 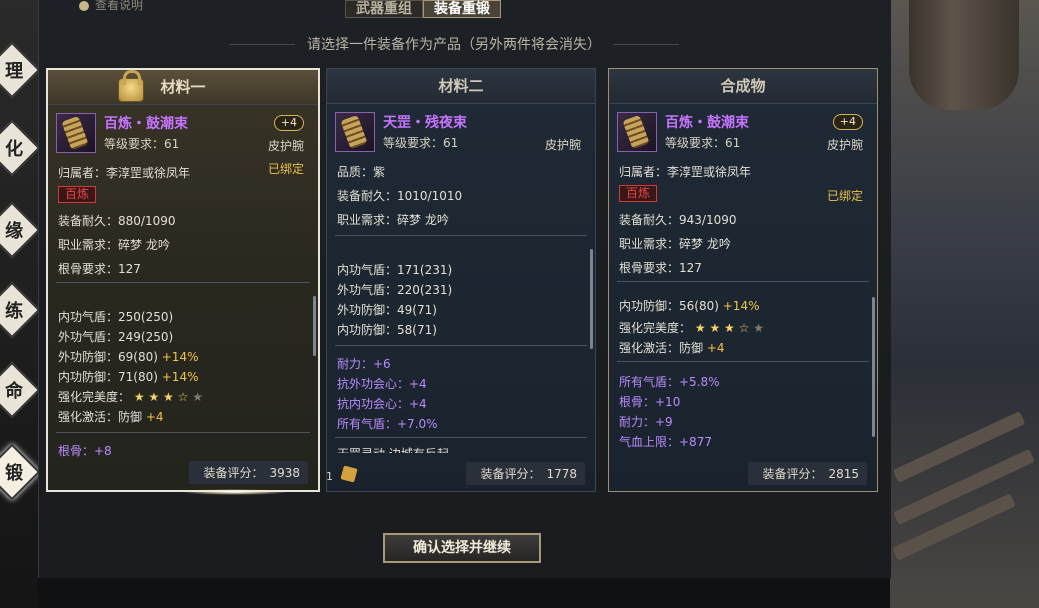 What do you see at coordinates (382, 404) in the screenshot?
I see `purple-stat: 抗内功会心：+4` at bounding box center [382, 404].